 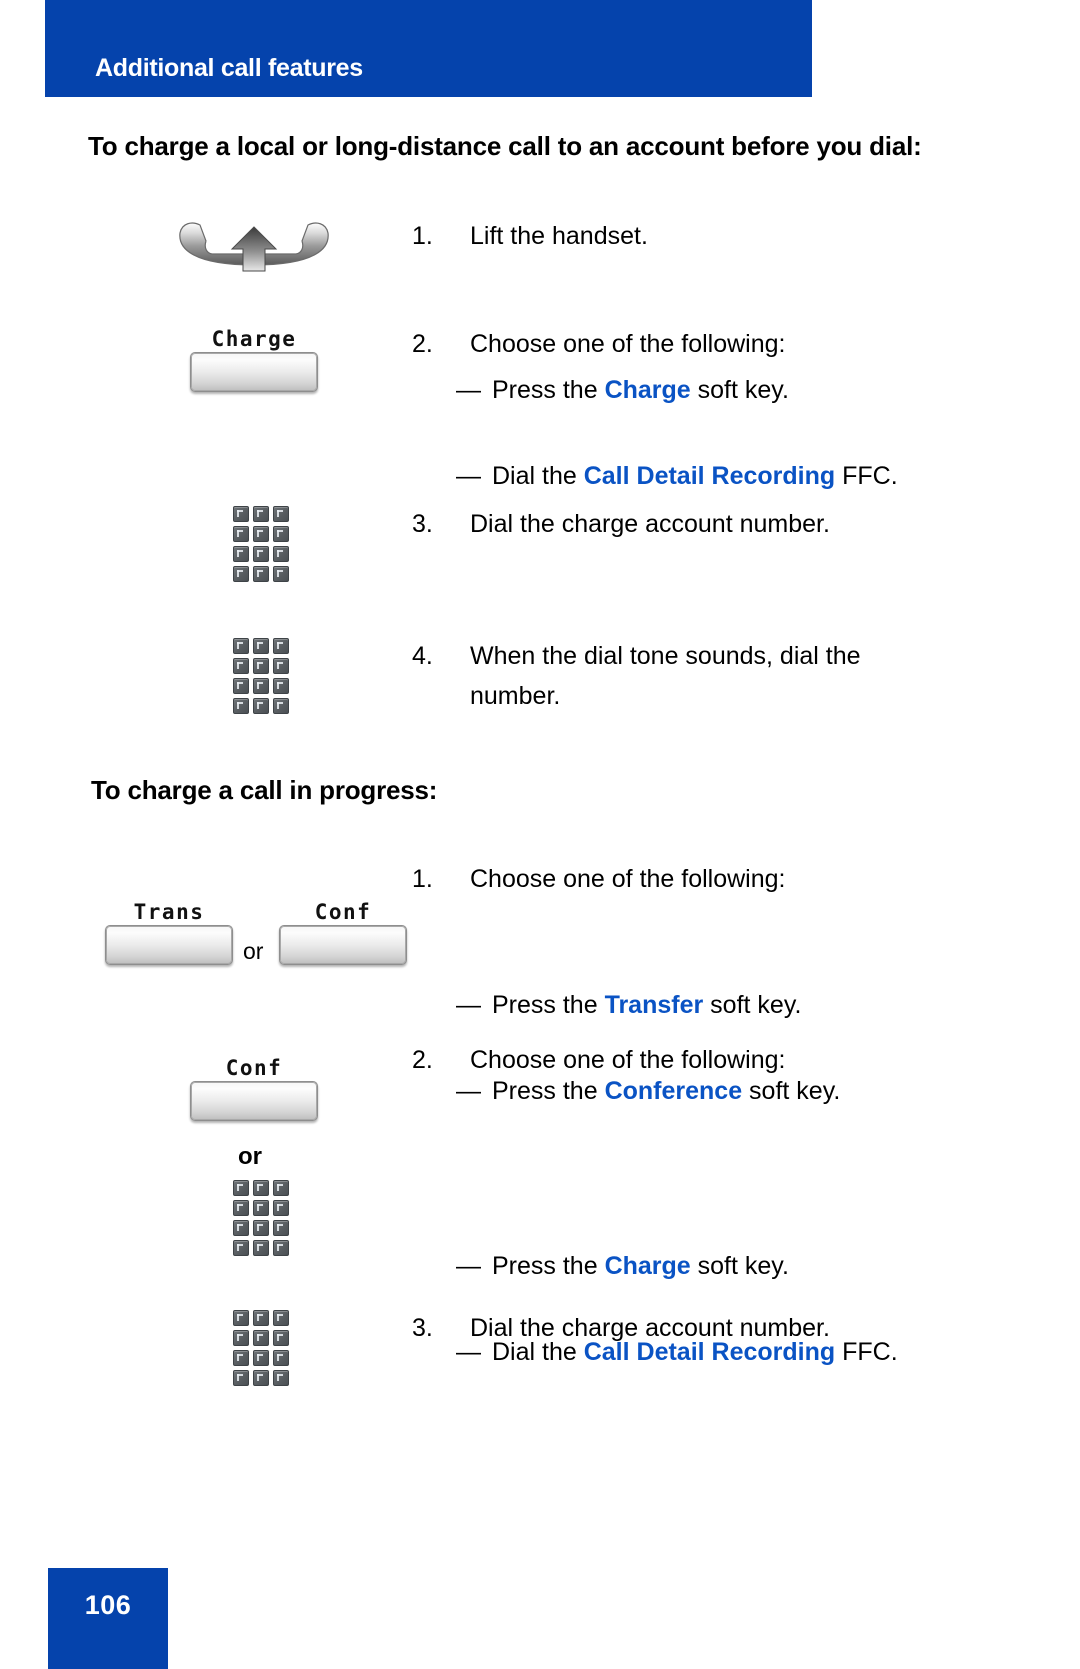 I want to click on page-number: 106, so click(x=108, y=1605).